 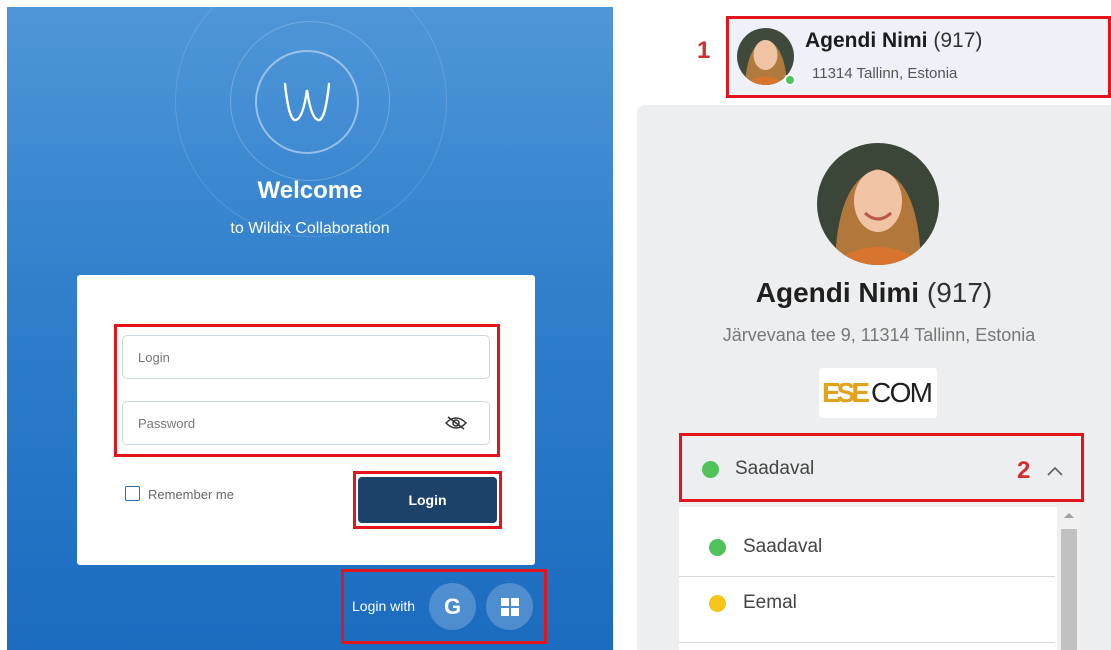 I want to click on chevron-up-icon, so click(x=1055, y=473).